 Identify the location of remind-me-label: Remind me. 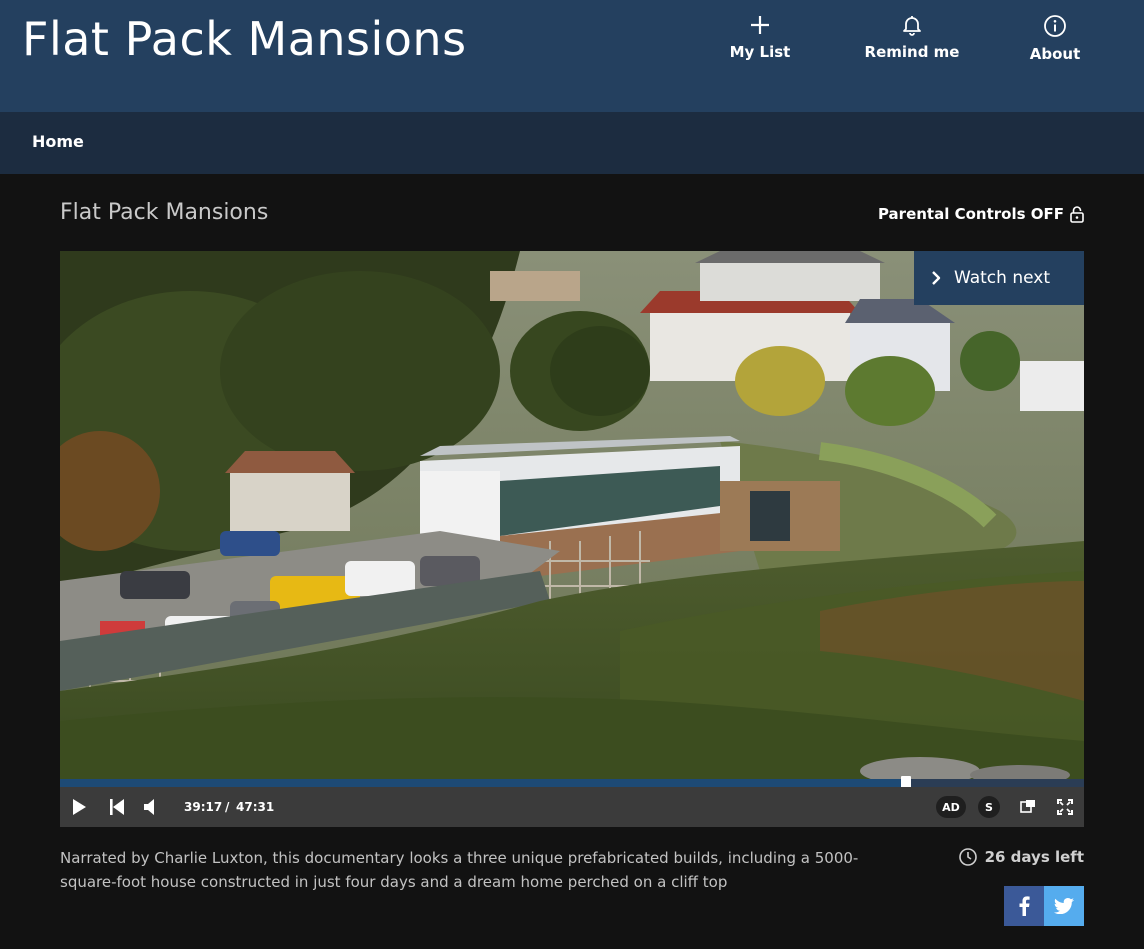
(912, 52).